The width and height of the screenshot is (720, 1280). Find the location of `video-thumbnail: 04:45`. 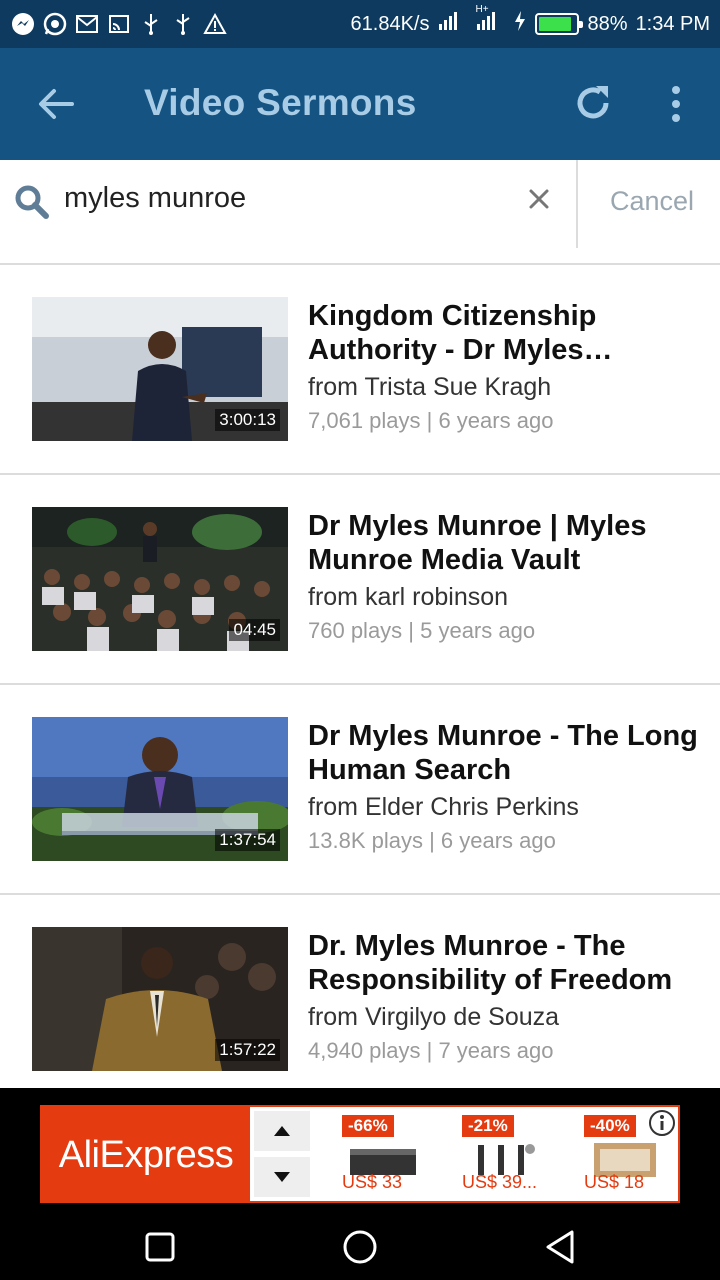

video-thumbnail: 04:45 is located at coordinates (160, 579).